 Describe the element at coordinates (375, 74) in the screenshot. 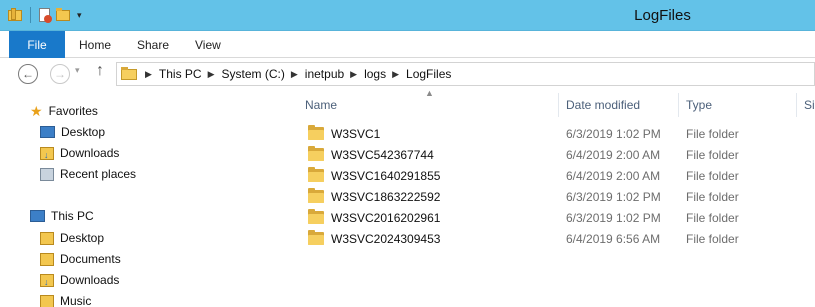

I see `breadcrumb-logs: logs` at that location.